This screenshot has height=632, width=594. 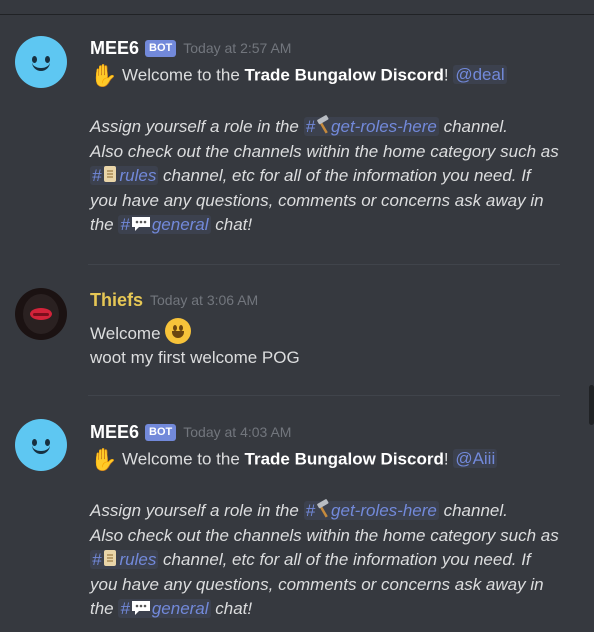 I want to click on text: woot my first welcome POG, so click(x=195, y=357).